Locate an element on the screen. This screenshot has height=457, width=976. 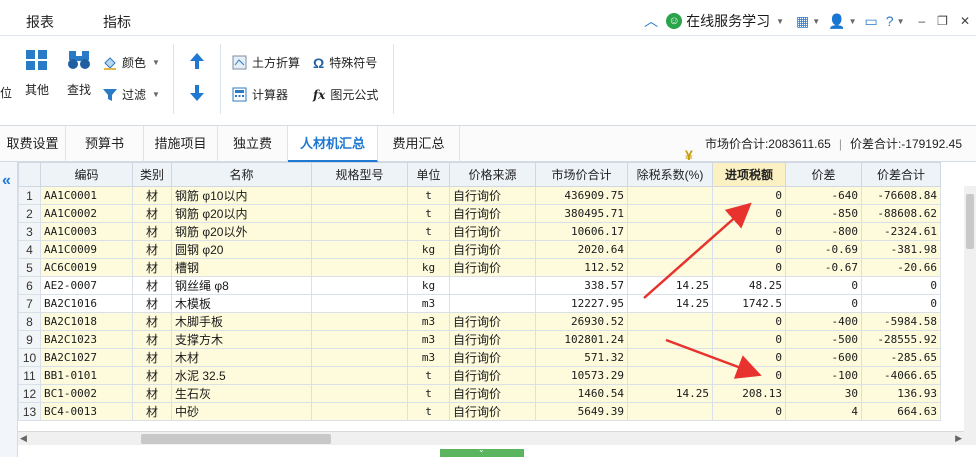
cell-name: 槽钢 is located at coordinates (241, 267).